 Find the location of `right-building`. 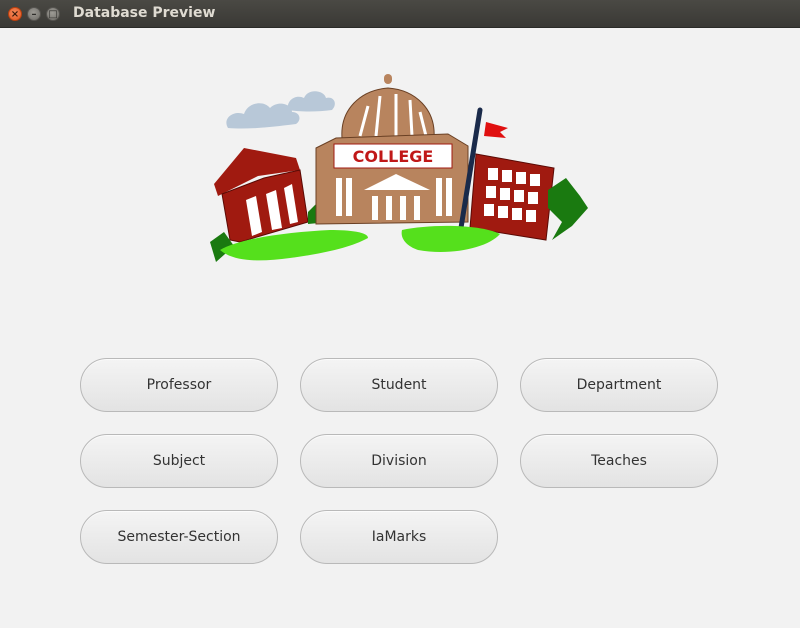

right-building is located at coordinates (528, 197).